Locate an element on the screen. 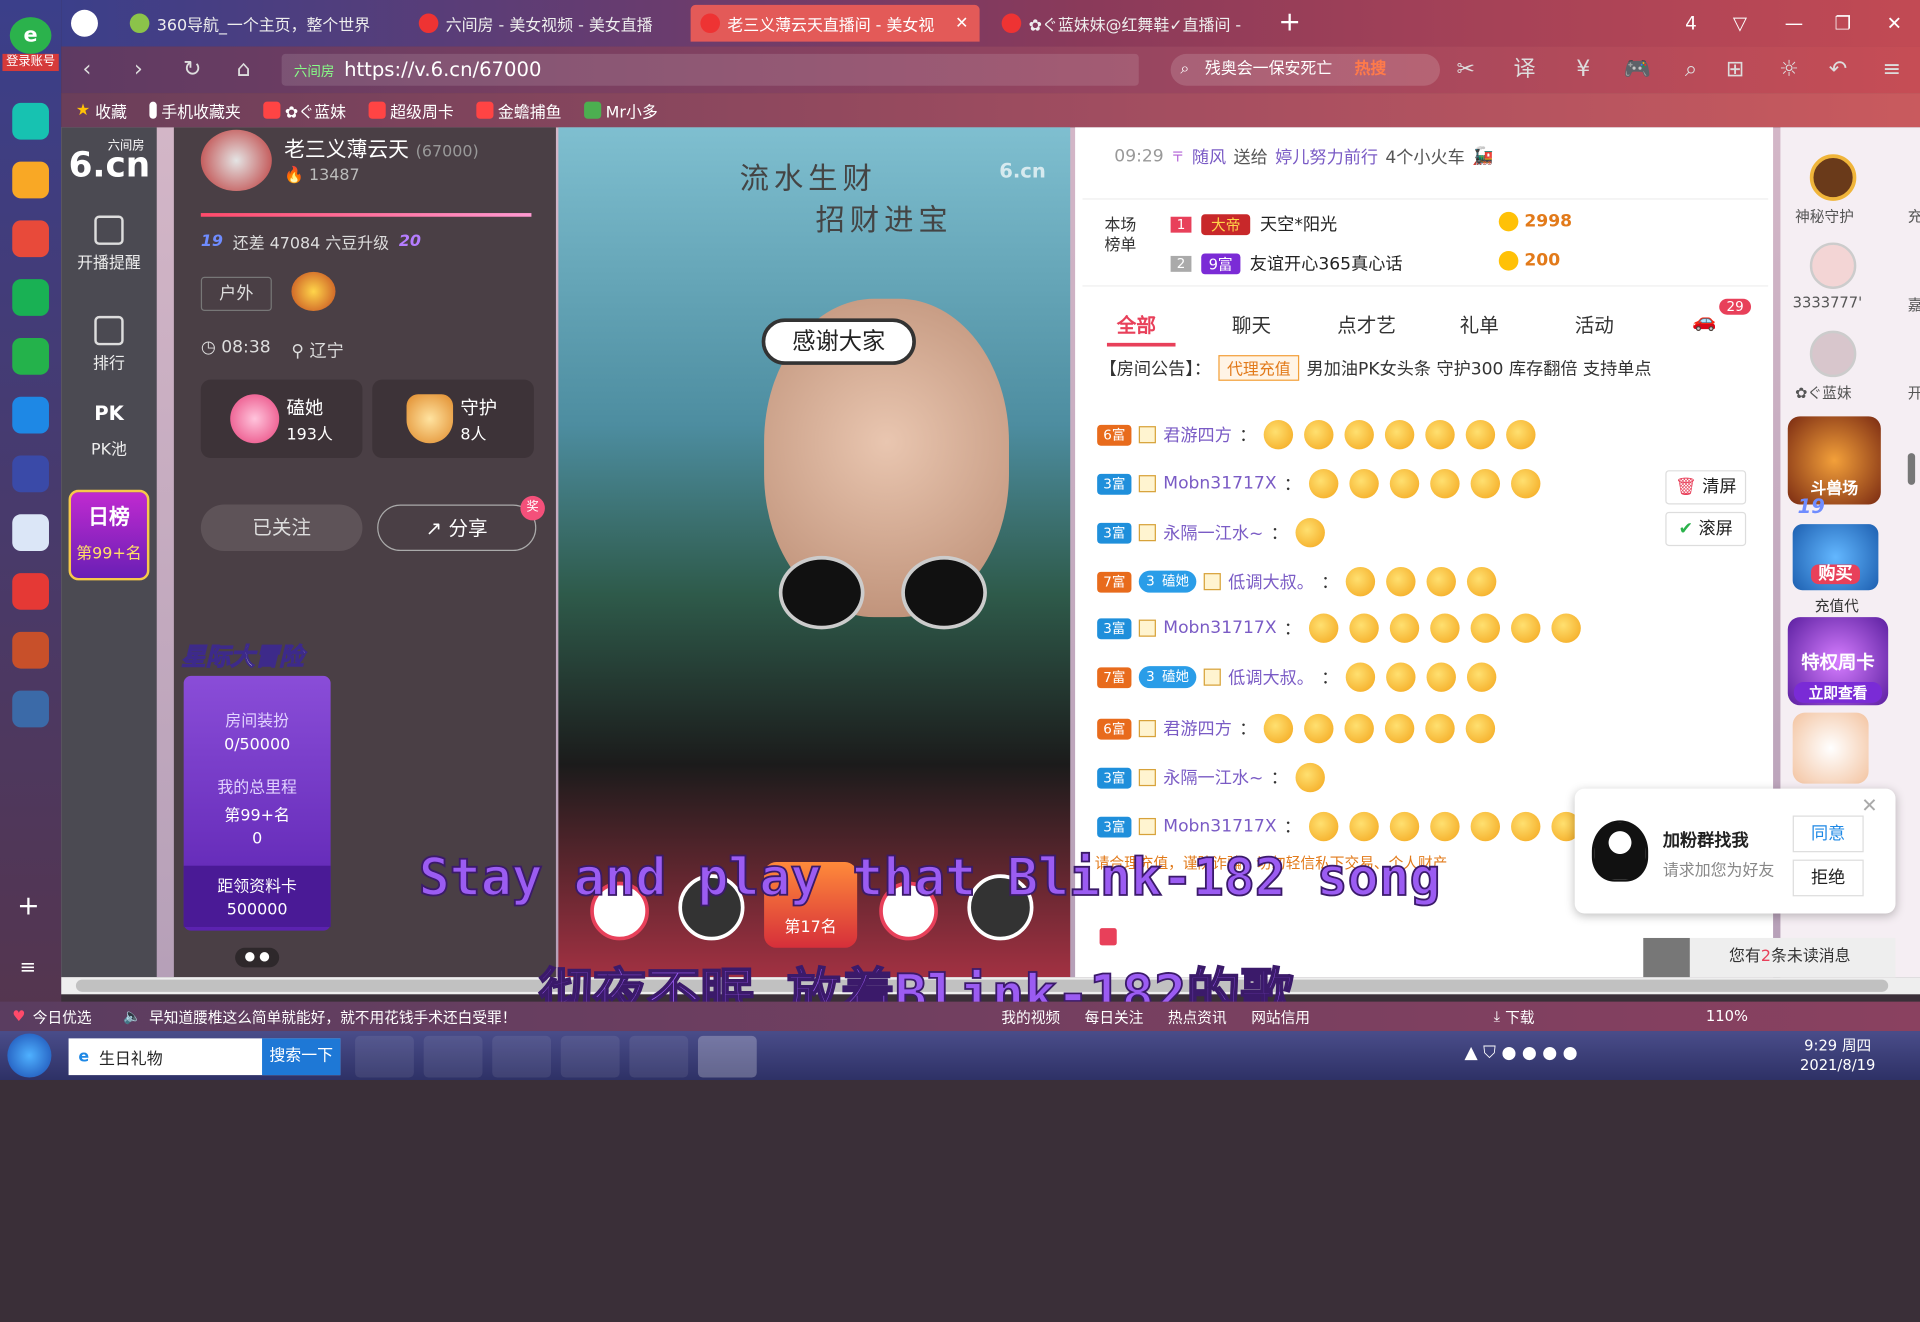  taskbar-search-button: 搜索一下 is located at coordinates (301, 1057).